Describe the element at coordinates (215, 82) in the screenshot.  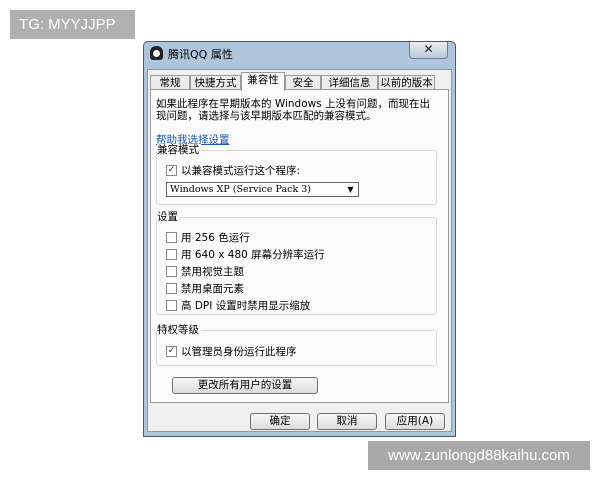
I see `tab-shortcut: 快捷方式` at that location.